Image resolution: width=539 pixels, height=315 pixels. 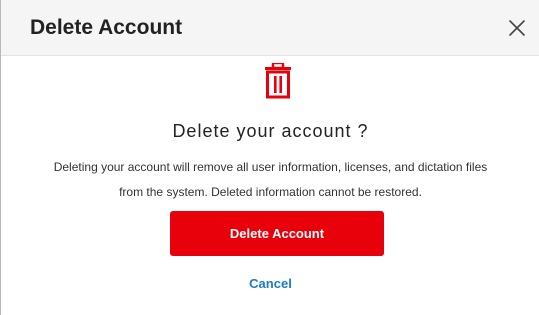 I want to click on delete-account-button: Delete Account, so click(x=277, y=233).